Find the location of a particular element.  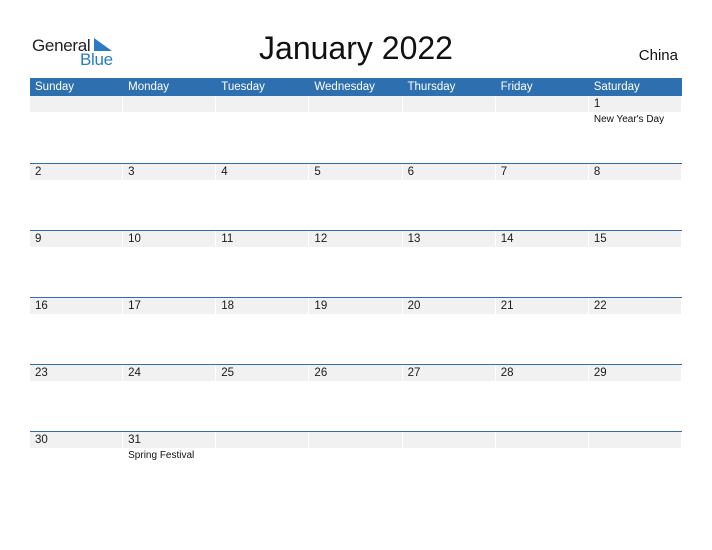

day-cell: 25 is located at coordinates (262, 398).